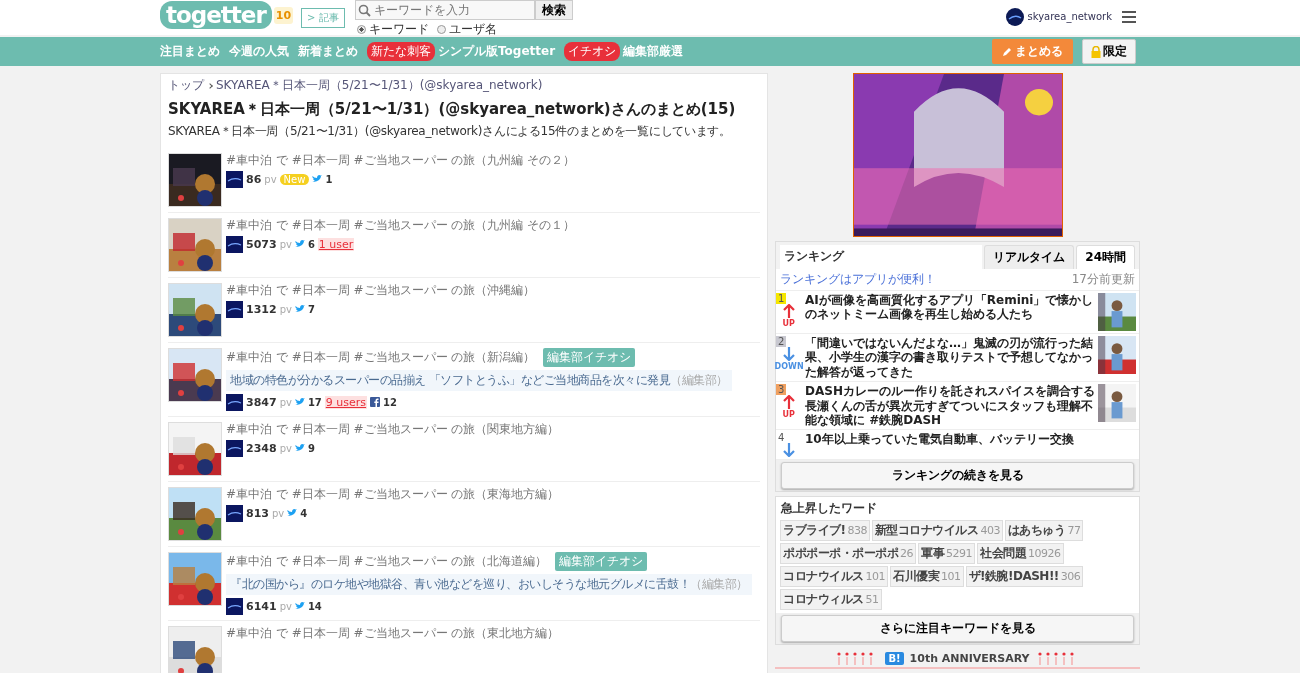  Describe the element at coordinates (444, 10) in the screenshot. I see `search-field: キーワードを入力` at that location.